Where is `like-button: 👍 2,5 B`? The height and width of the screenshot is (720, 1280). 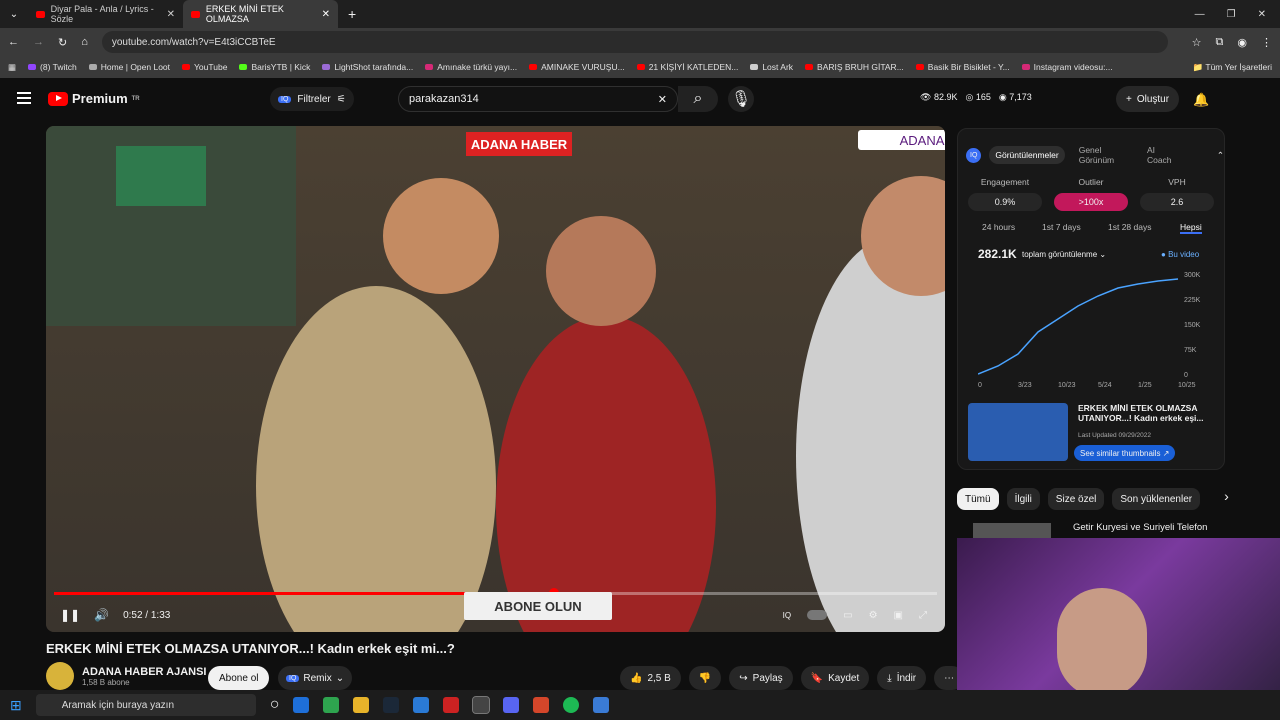
like-button: 👍 2,5 B is located at coordinates (650, 678).